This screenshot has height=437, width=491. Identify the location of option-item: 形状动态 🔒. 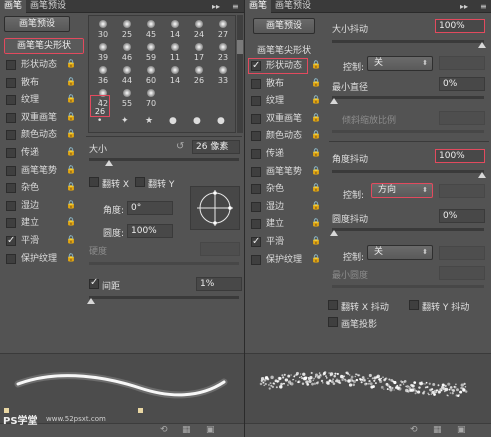
(44, 65).